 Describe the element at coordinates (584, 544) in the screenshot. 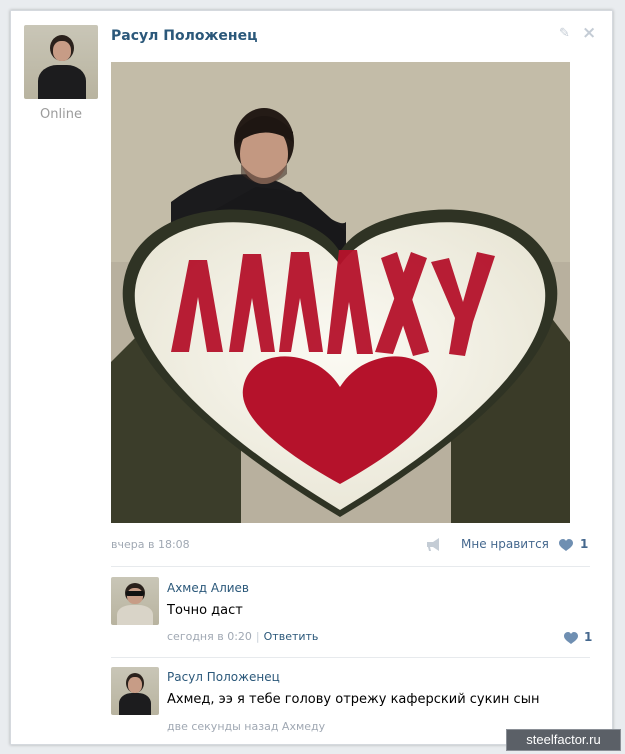

I see `like-count: 1` at that location.